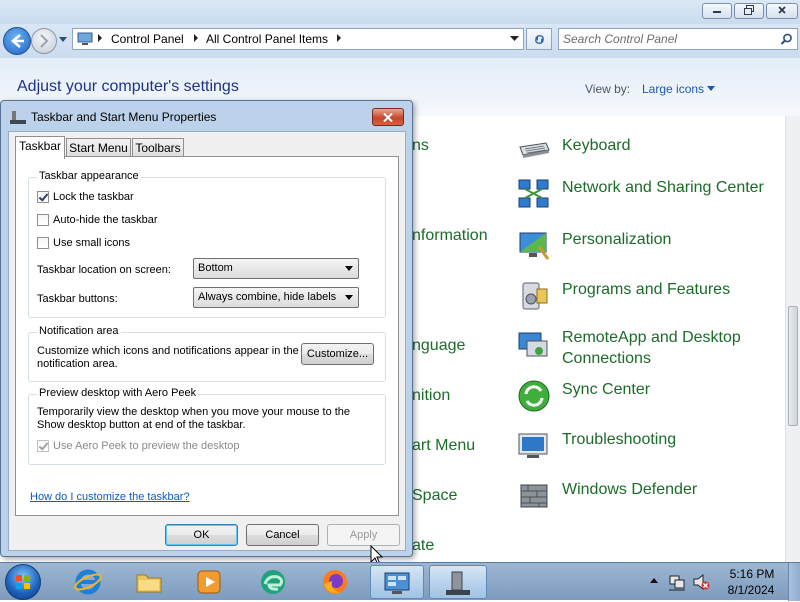  I want to click on media-player-icon, so click(209, 582).